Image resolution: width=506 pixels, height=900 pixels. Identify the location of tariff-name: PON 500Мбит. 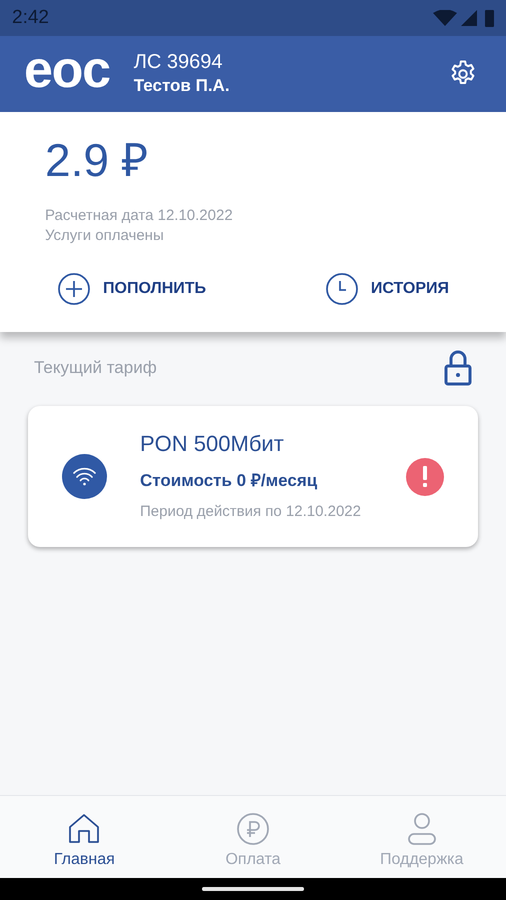
(212, 444).